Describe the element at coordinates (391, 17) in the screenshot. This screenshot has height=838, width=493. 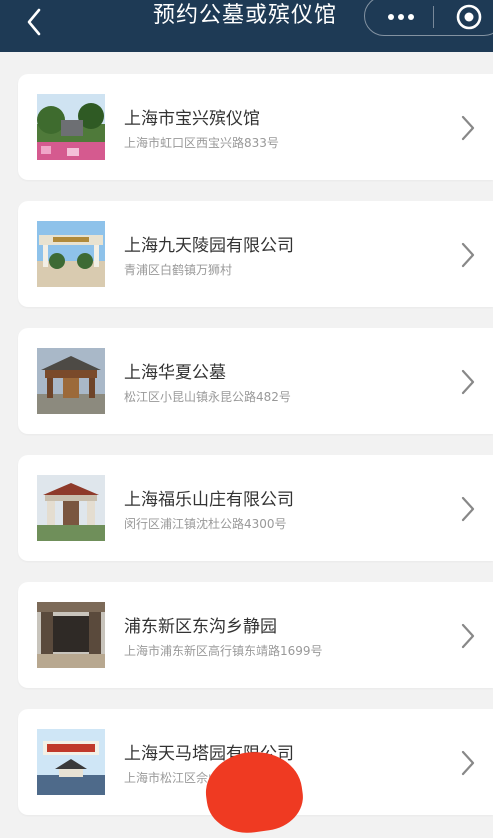
I see `more-dots-icon` at that location.